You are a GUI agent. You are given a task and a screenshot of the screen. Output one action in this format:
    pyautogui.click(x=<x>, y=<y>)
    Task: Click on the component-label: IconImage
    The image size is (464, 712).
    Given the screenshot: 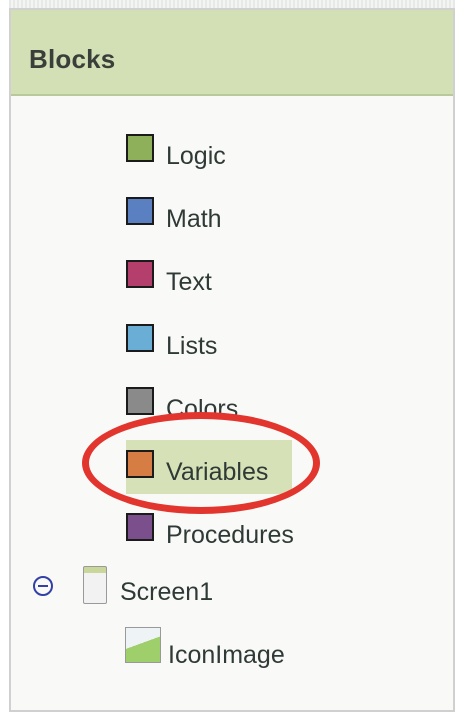 What is the action you would take?
    pyautogui.click(x=226, y=655)
    